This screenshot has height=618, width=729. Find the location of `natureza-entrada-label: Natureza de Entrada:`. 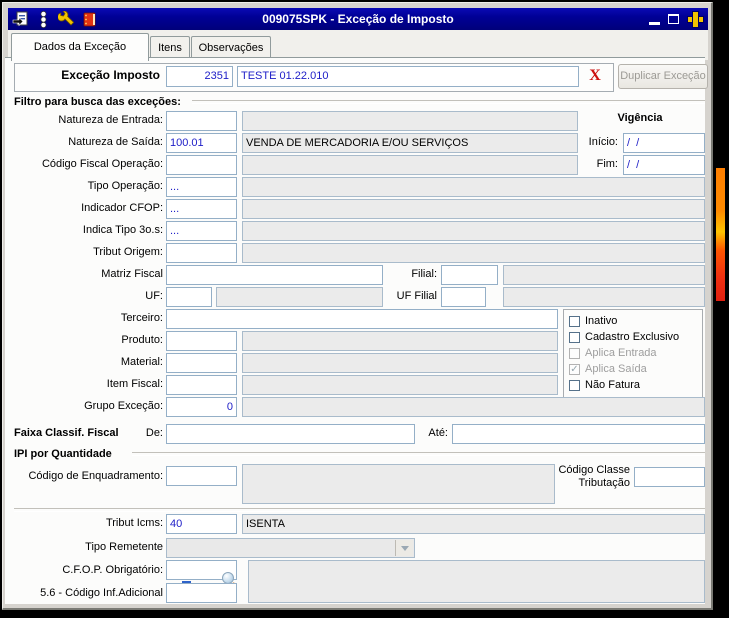

natureza-entrada-label: Natureza de Entrada: is located at coordinates (110, 120).